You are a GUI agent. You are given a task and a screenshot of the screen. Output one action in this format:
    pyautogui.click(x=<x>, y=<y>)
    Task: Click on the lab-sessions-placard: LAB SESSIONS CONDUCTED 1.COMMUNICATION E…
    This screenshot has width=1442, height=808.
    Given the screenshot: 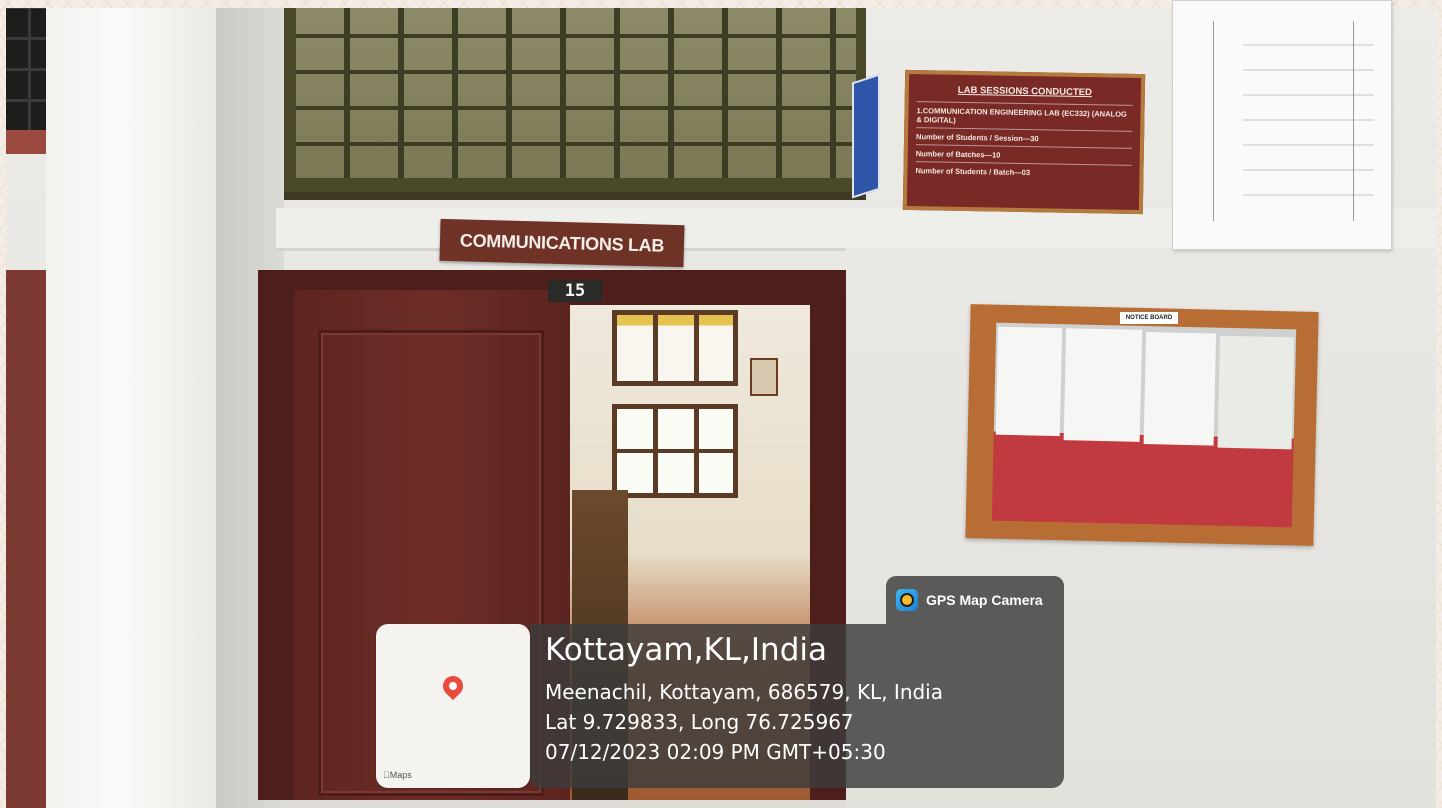 What is the action you would take?
    pyautogui.click(x=1024, y=142)
    